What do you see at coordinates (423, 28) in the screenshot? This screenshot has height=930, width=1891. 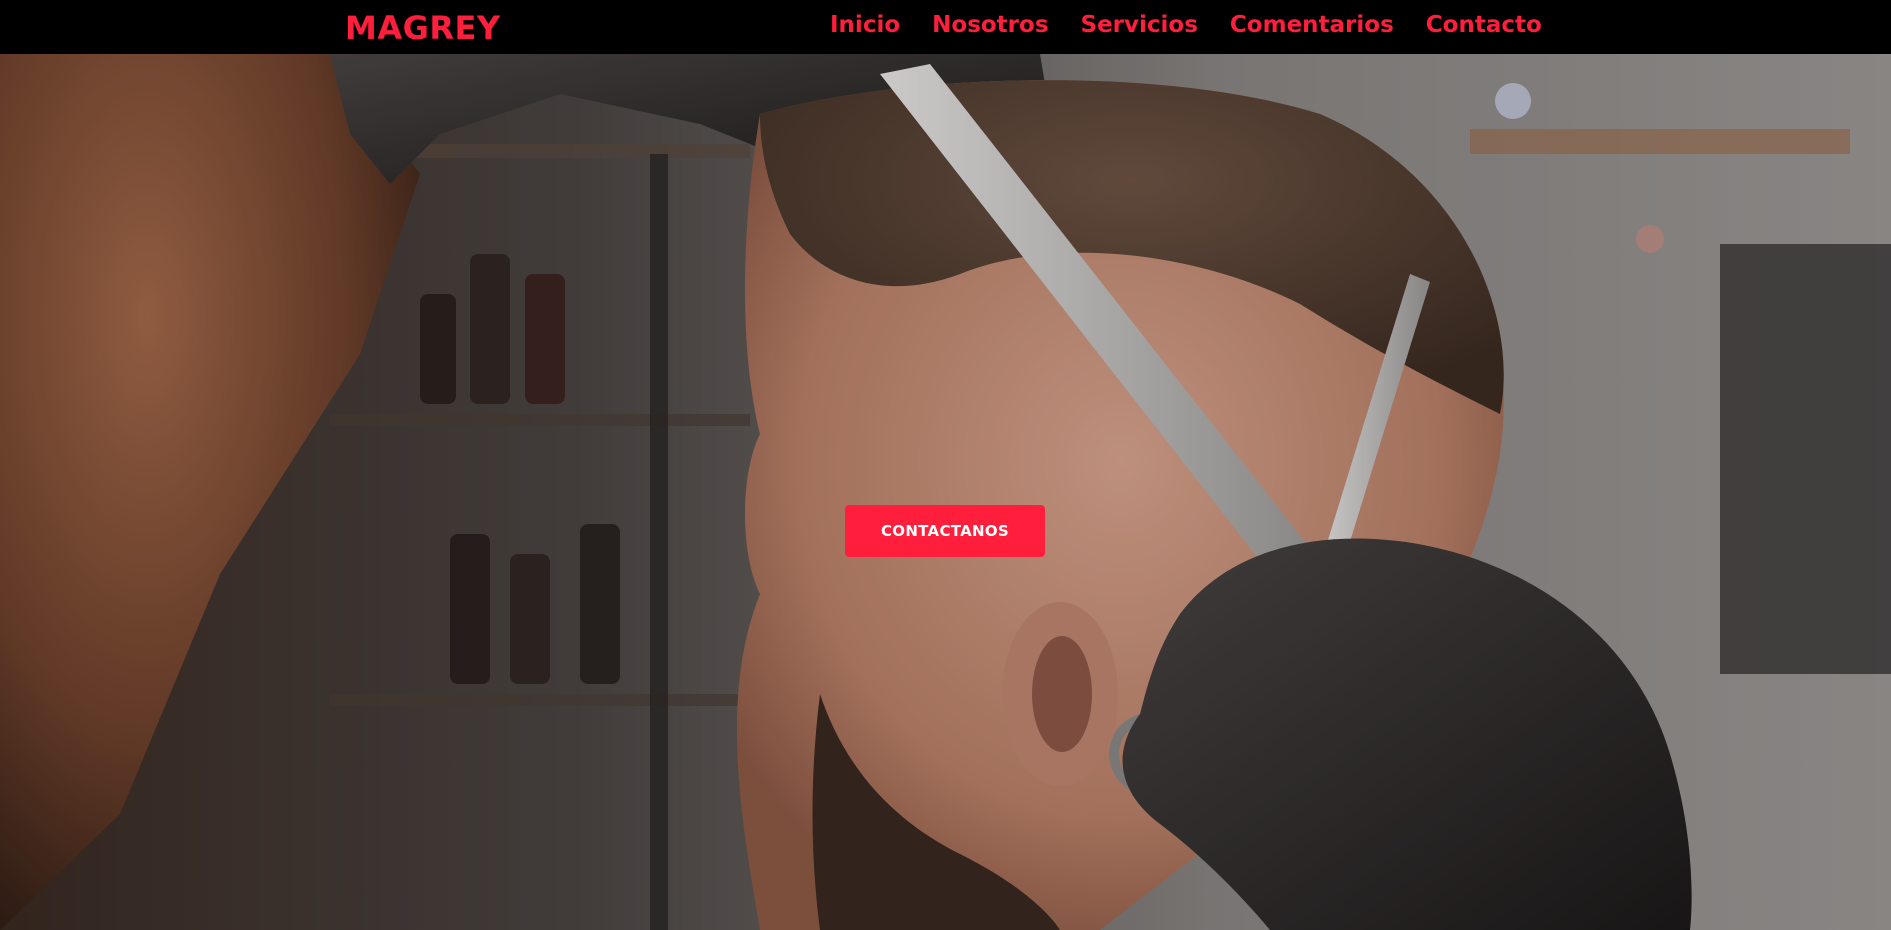 I see `brand-logo: MAGREY` at bounding box center [423, 28].